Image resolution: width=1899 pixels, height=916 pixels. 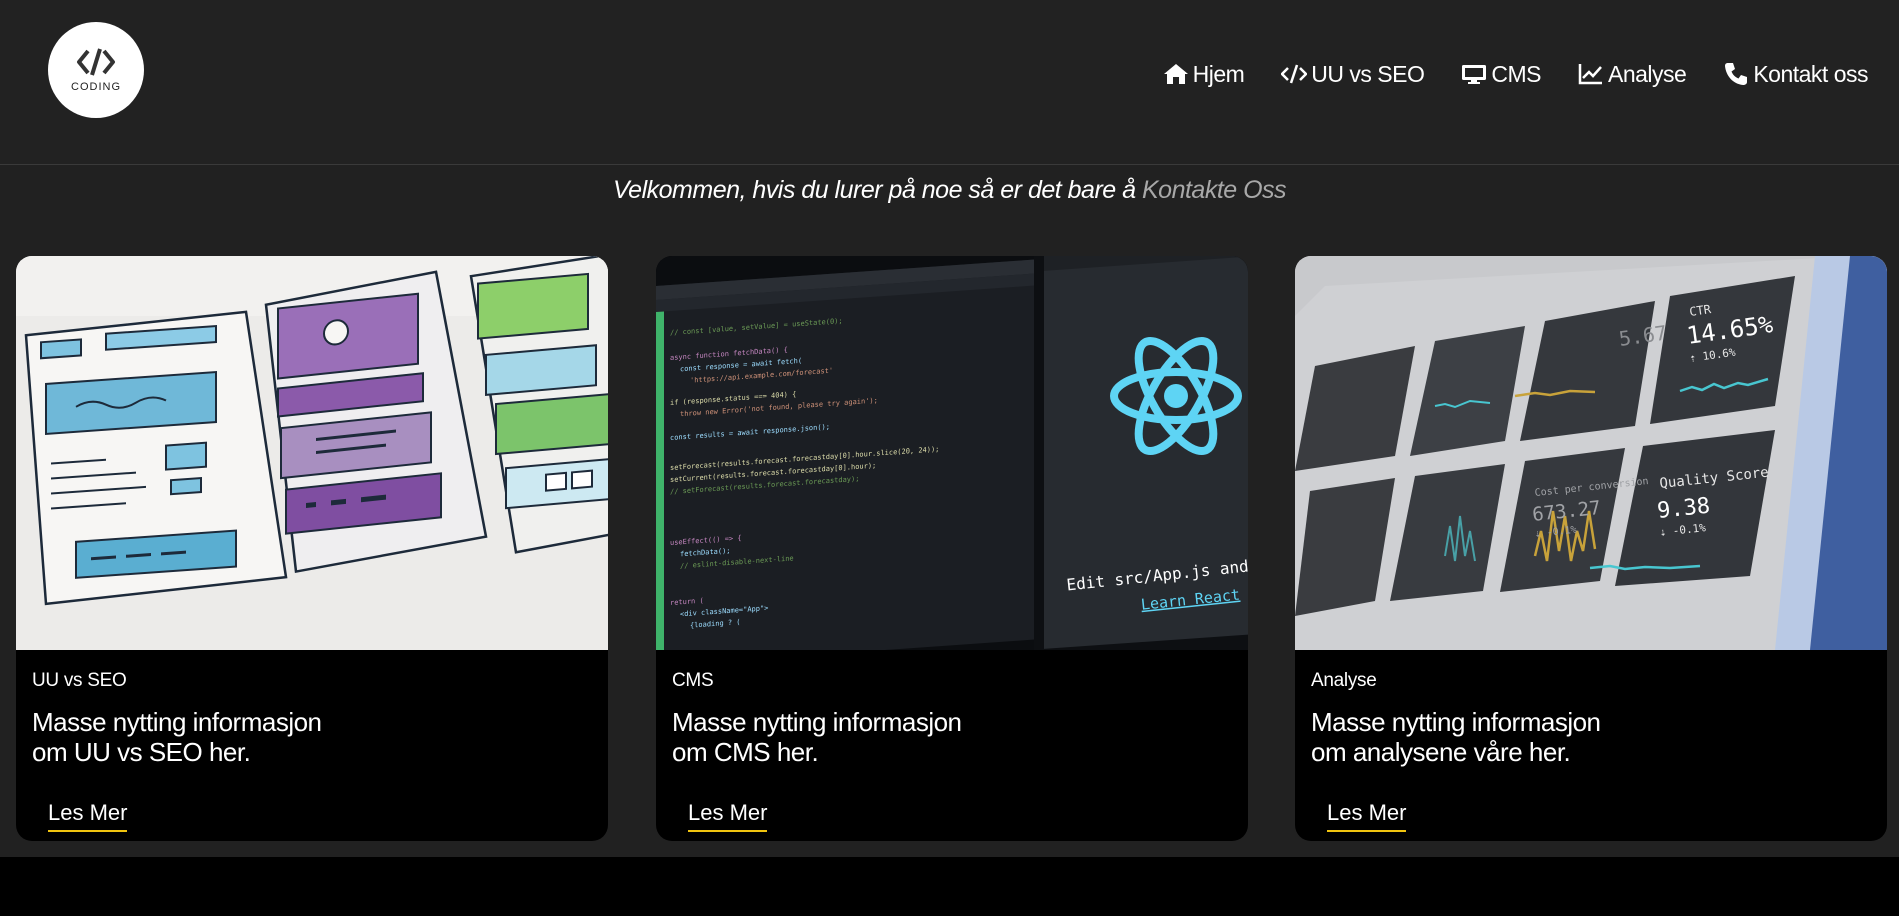 I want to click on card-description: Masse nytting informasjon om CMS her., so click(x=882, y=737).